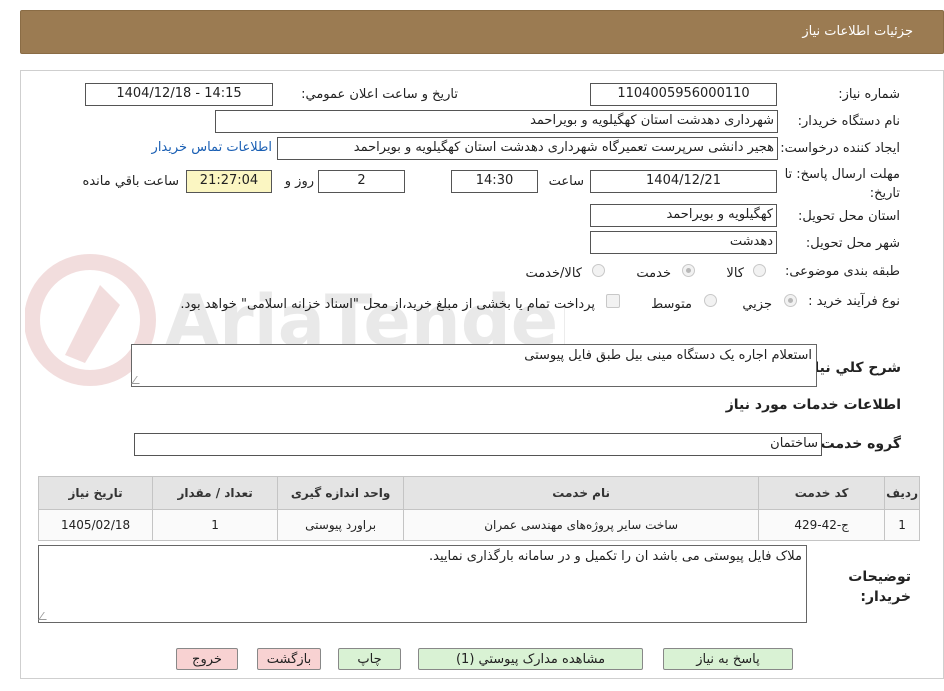 The image size is (944, 691). Describe the element at coordinates (683, 181) in the screenshot. I see `deadline-date-field: 1404/12/21` at that location.